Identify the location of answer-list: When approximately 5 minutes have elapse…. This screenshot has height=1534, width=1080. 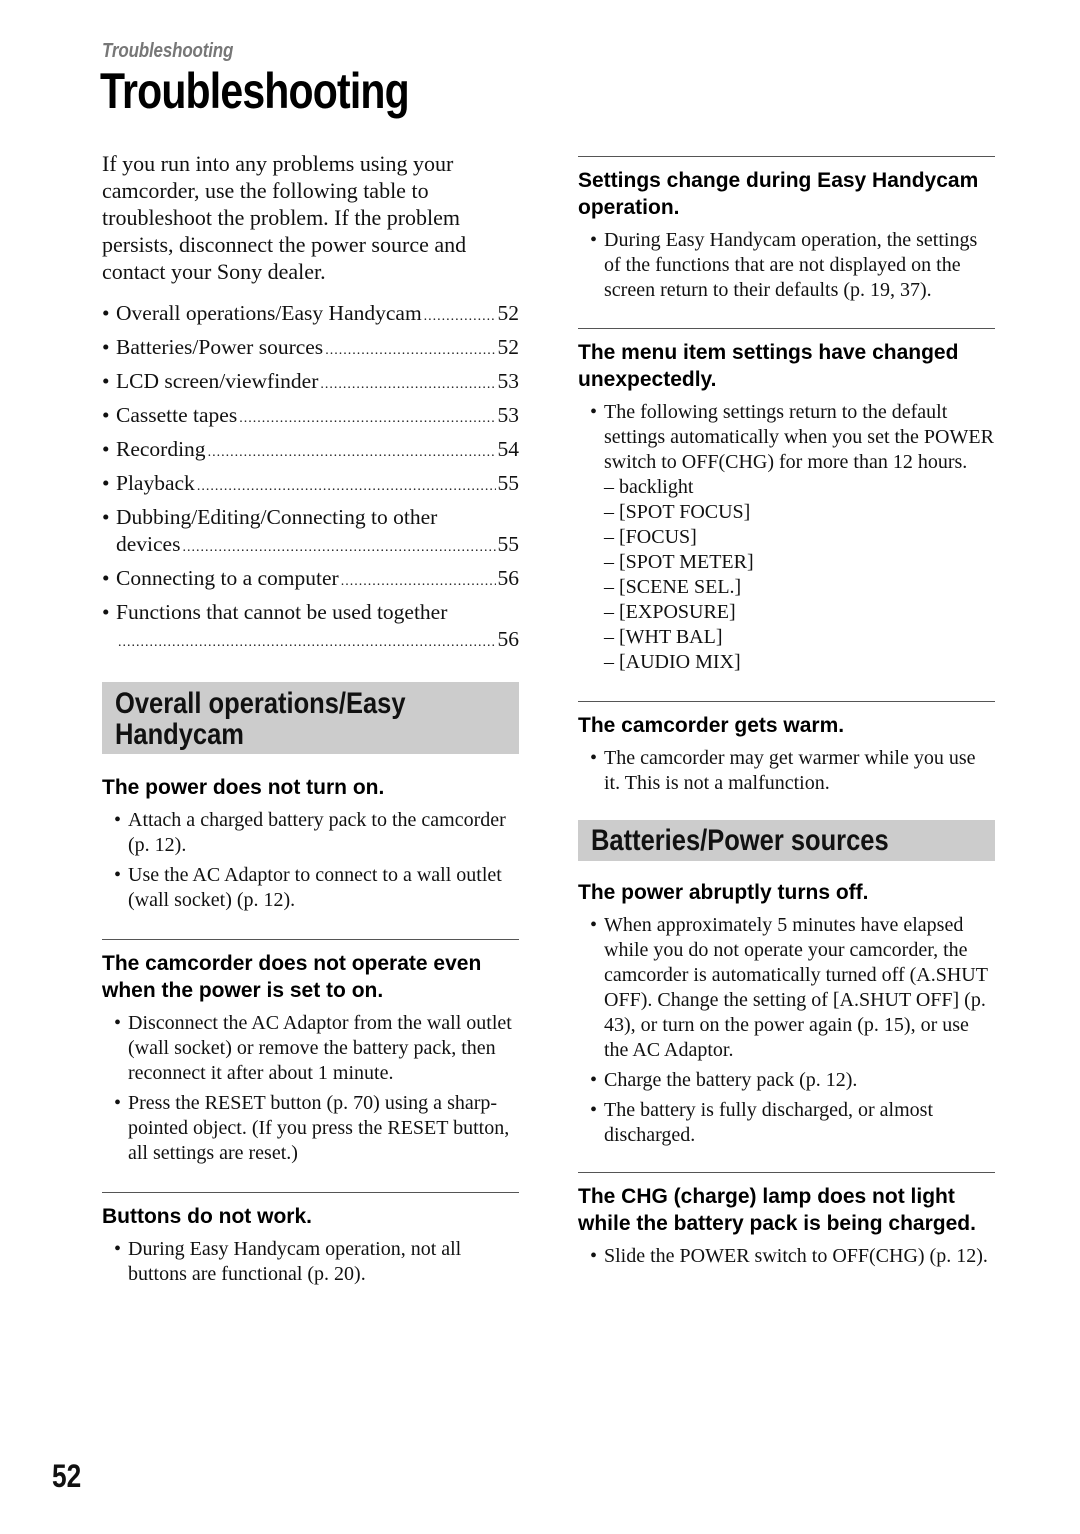
(792, 1030).